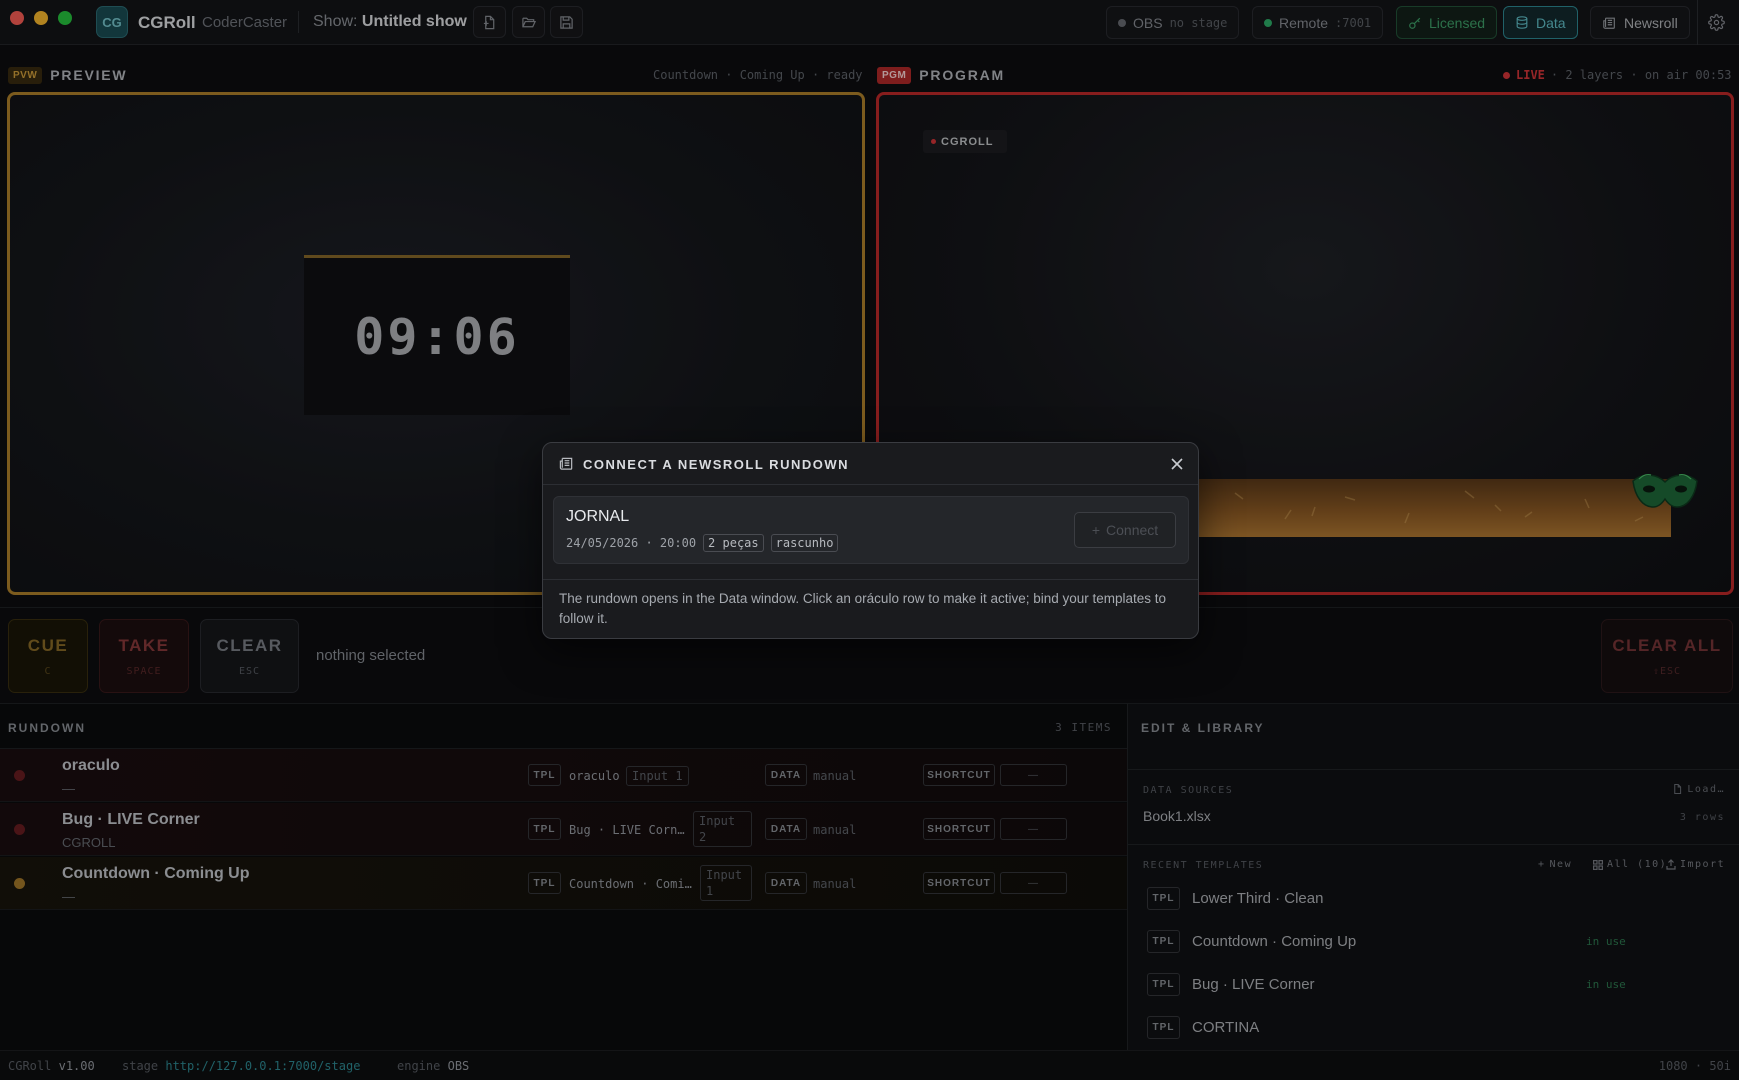  I want to click on dialog-title: CONNECT A NEWSROLL RUNDOWN, so click(716, 464).